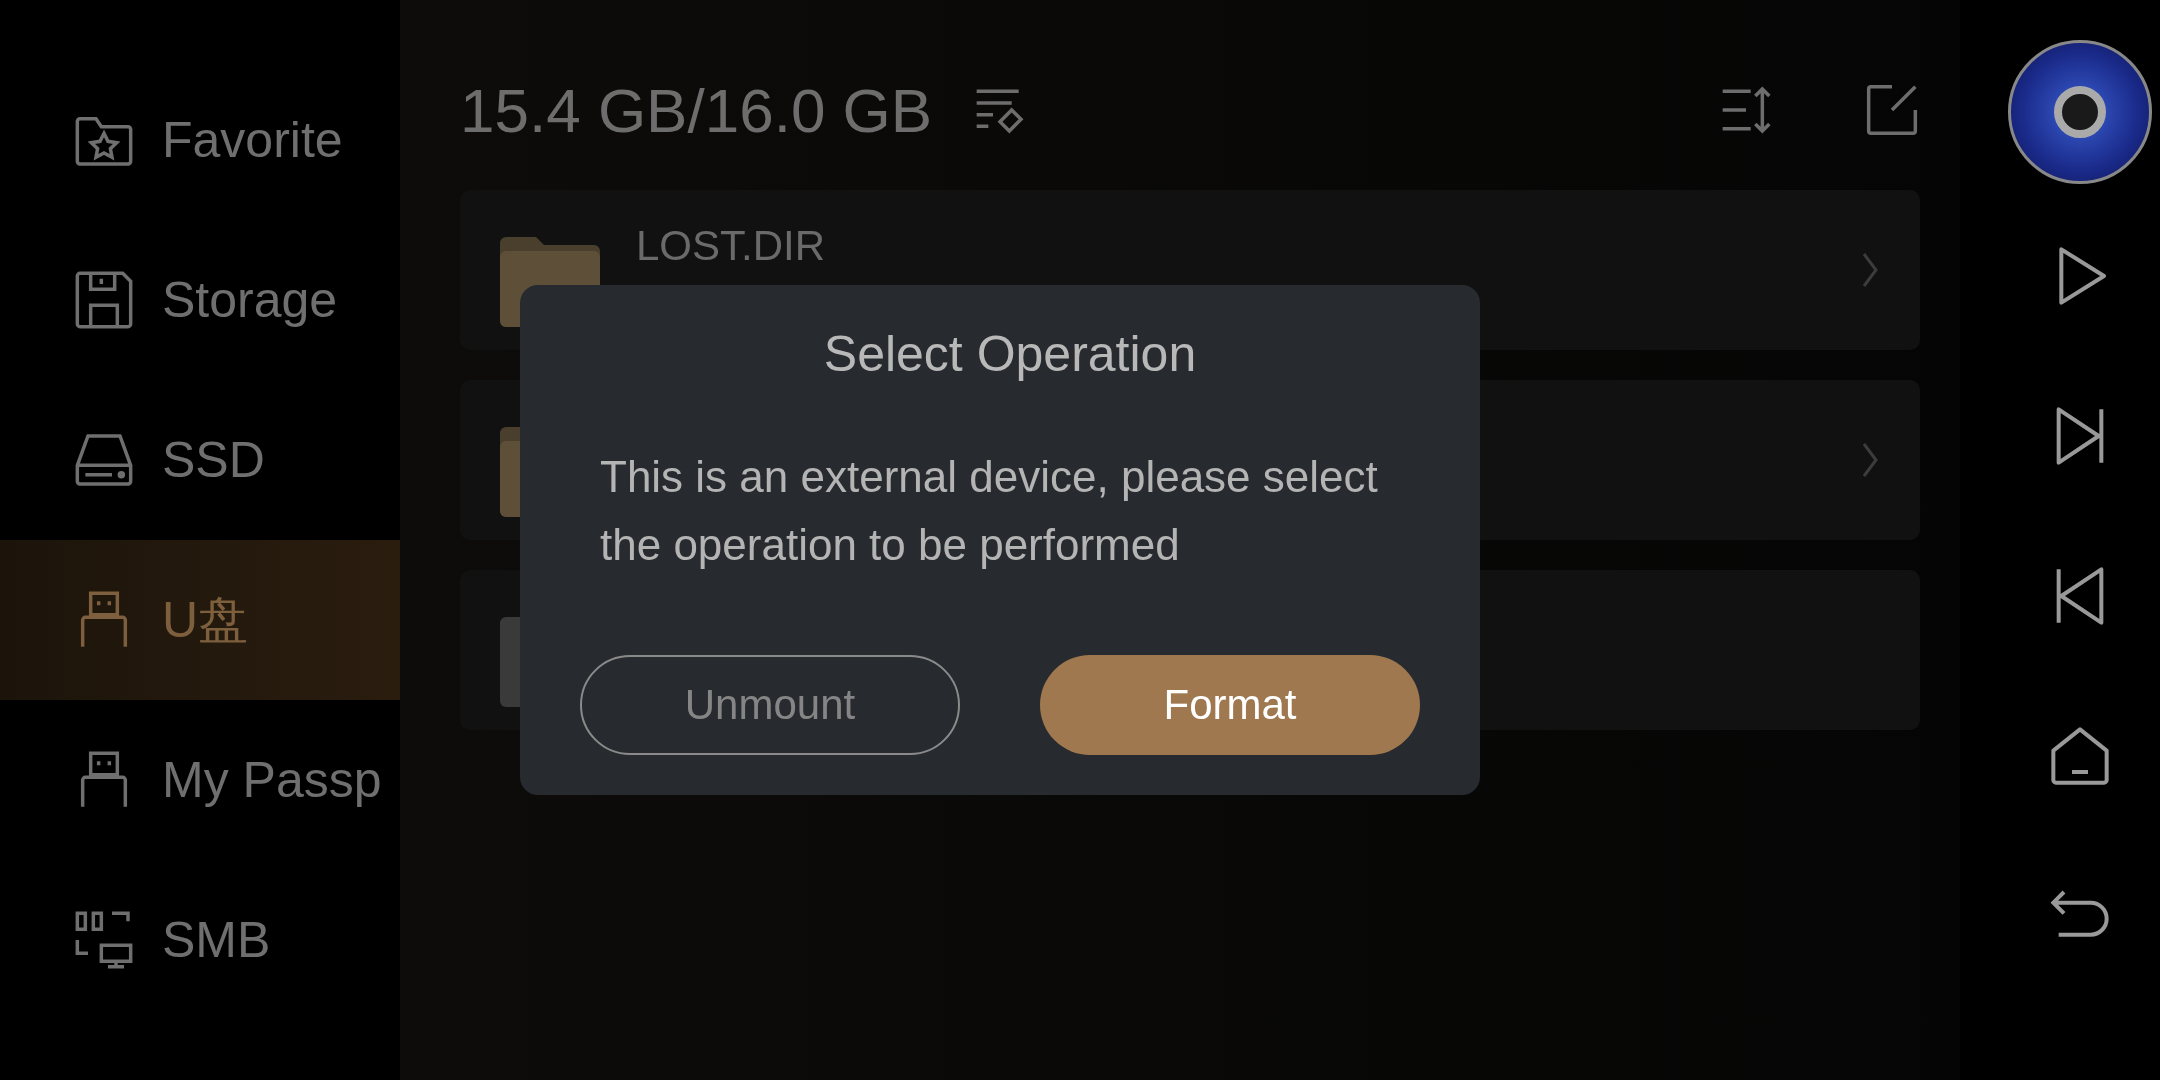 The image size is (2160, 1080). Describe the element at coordinates (696, 110) in the screenshot. I see `storage-capacity: 15.4 GB/16.0 GB` at that location.